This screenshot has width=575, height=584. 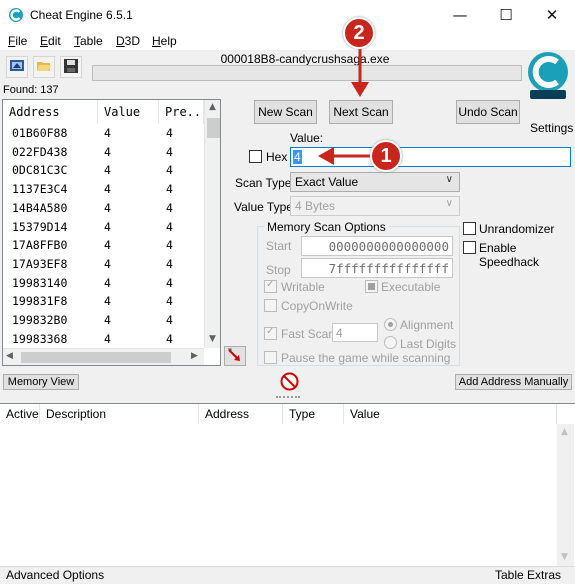 I want to click on annotation-arrows, so click(x=345, y=105).